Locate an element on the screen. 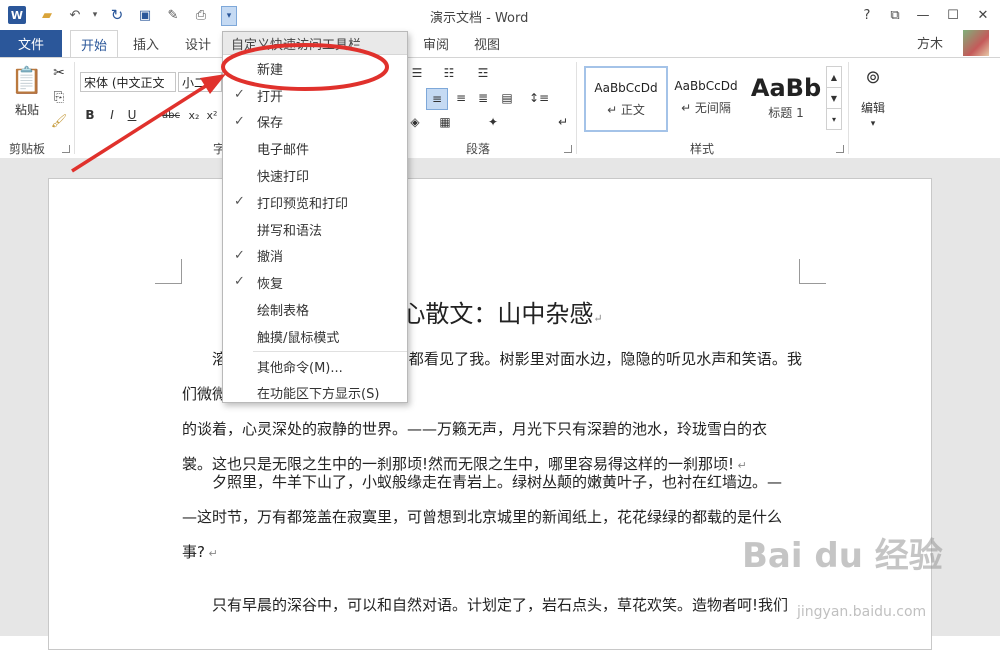 Image resolution: width=1000 pixels, height=650 pixels. binoculars-icon: ⊚ is located at coordinates (873, 77).